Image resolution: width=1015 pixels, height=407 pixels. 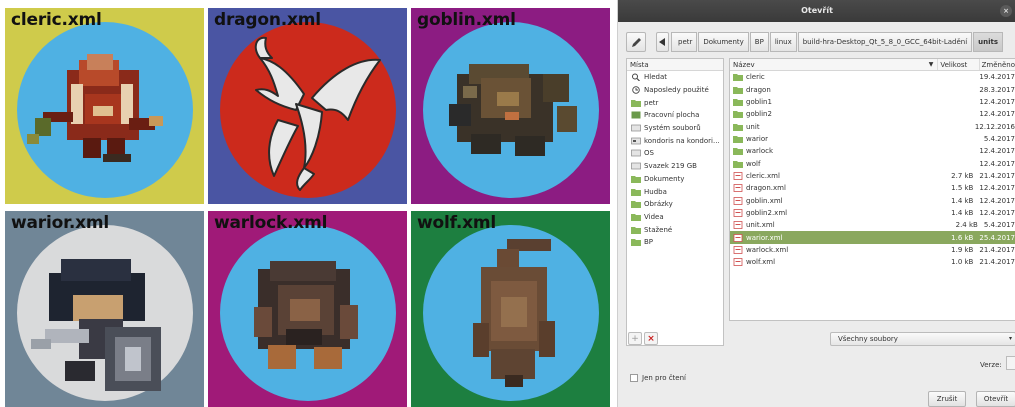 I want to click on file-row: goblin.xml 1.4 kB 12.4.2017, so click(x=872, y=200).